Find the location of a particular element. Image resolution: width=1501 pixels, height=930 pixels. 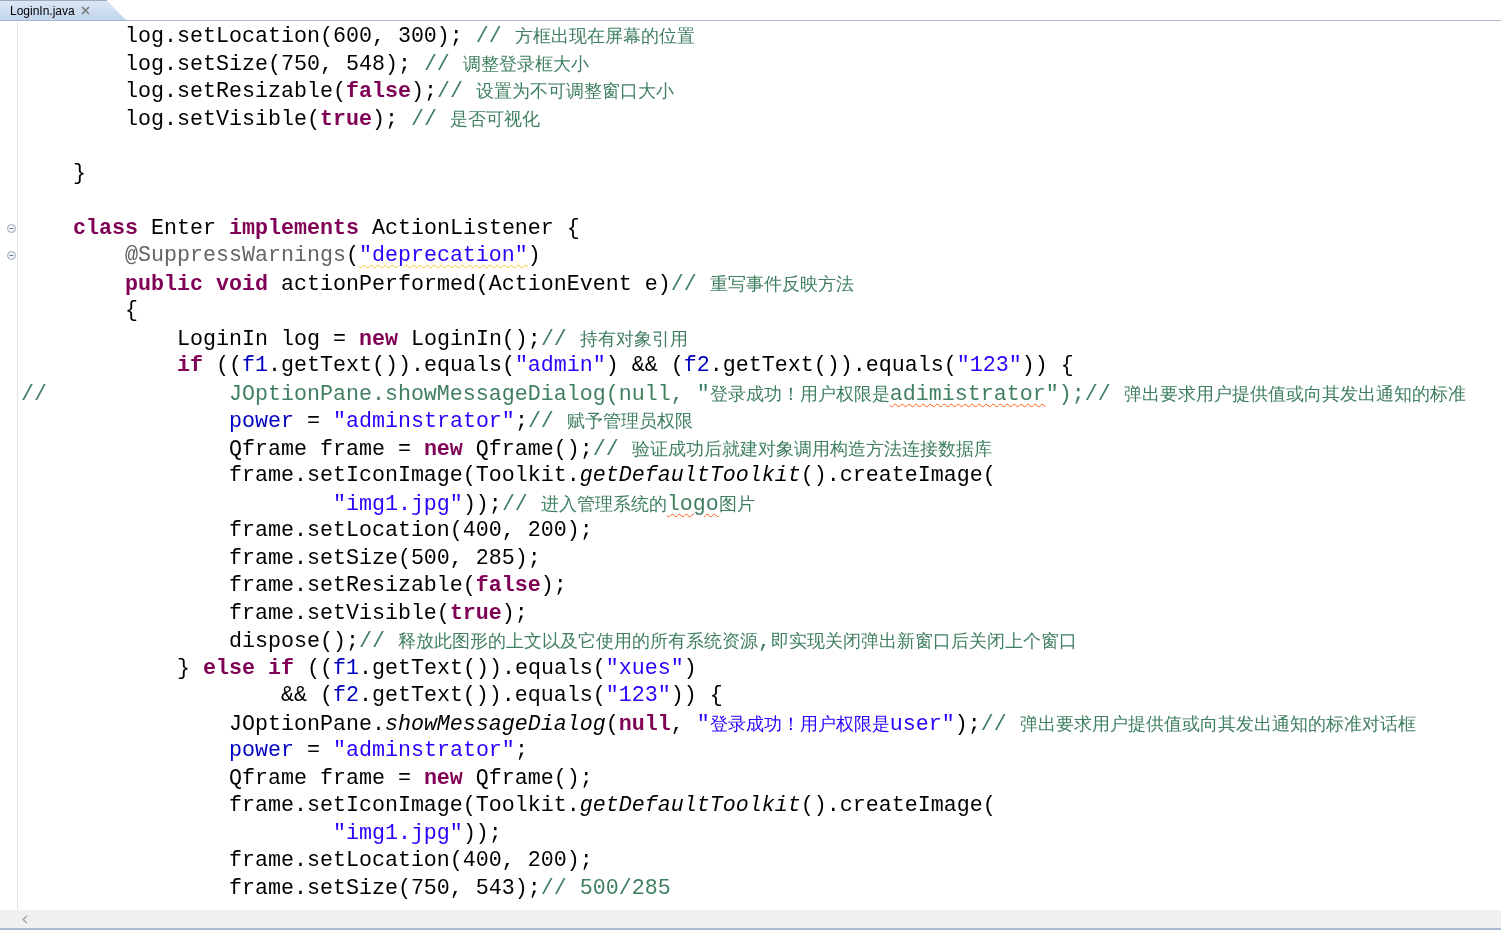

code-line: class Enter implements ActionListener { is located at coordinates (325, 228).